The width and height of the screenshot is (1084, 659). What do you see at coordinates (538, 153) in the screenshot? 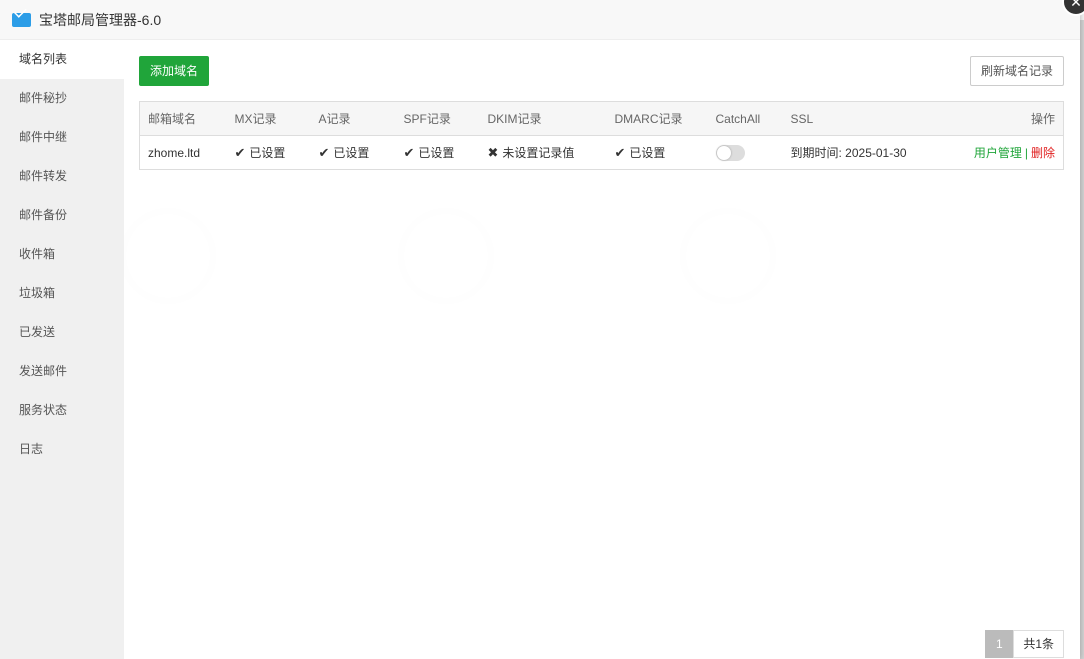
I see `dkim-status-text: 未设置记录值` at bounding box center [538, 153].